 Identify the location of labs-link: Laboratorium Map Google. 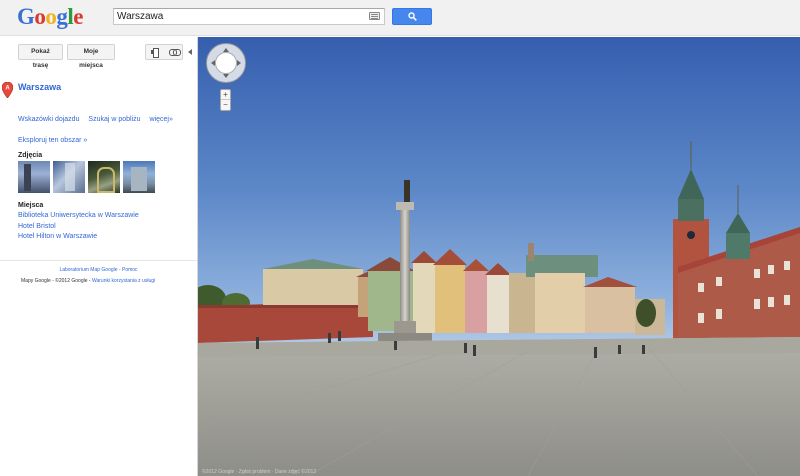
(88, 270).